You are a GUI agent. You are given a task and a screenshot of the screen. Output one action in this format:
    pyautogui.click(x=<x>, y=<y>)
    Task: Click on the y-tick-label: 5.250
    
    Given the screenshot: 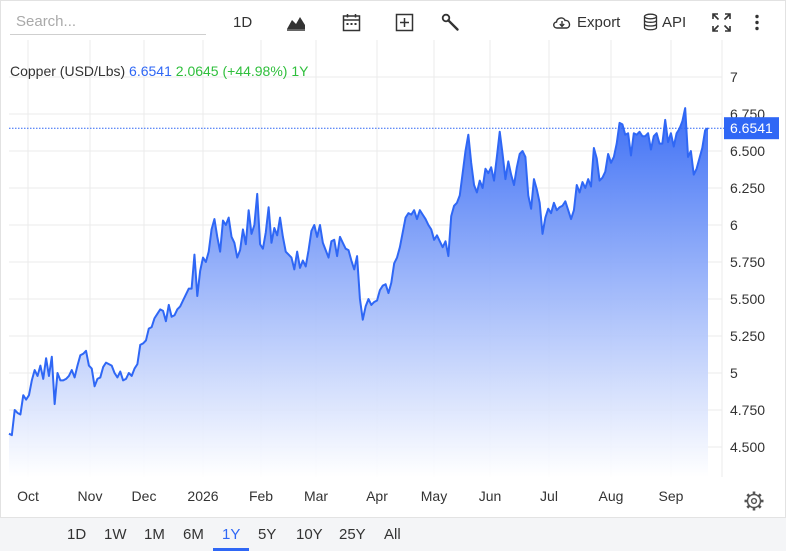 What is the action you would take?
    pyautogui.click(x=747, y=336)
    